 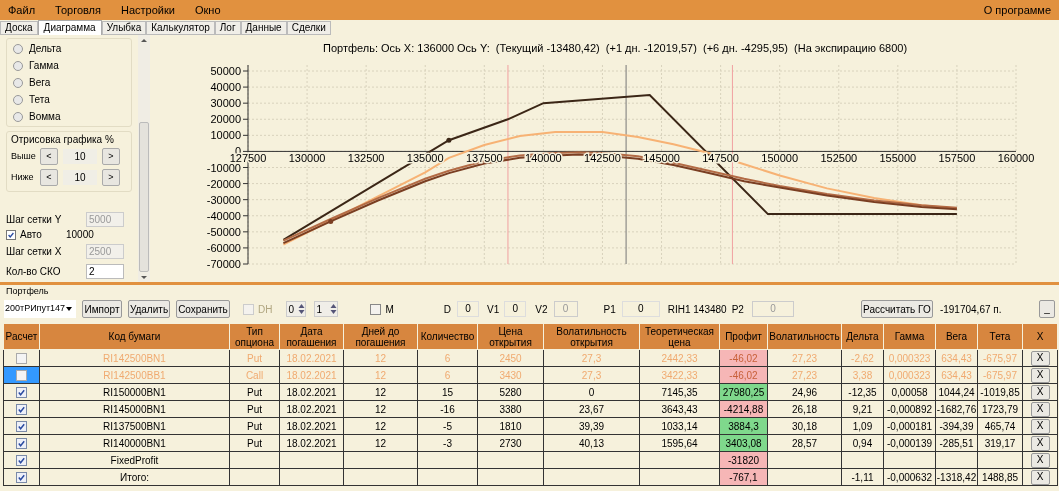 What do you see at coordinates (34, 220) in the screenshot?
I see `field-label: Шаг сетки Y` at bounding box center [34, 220].